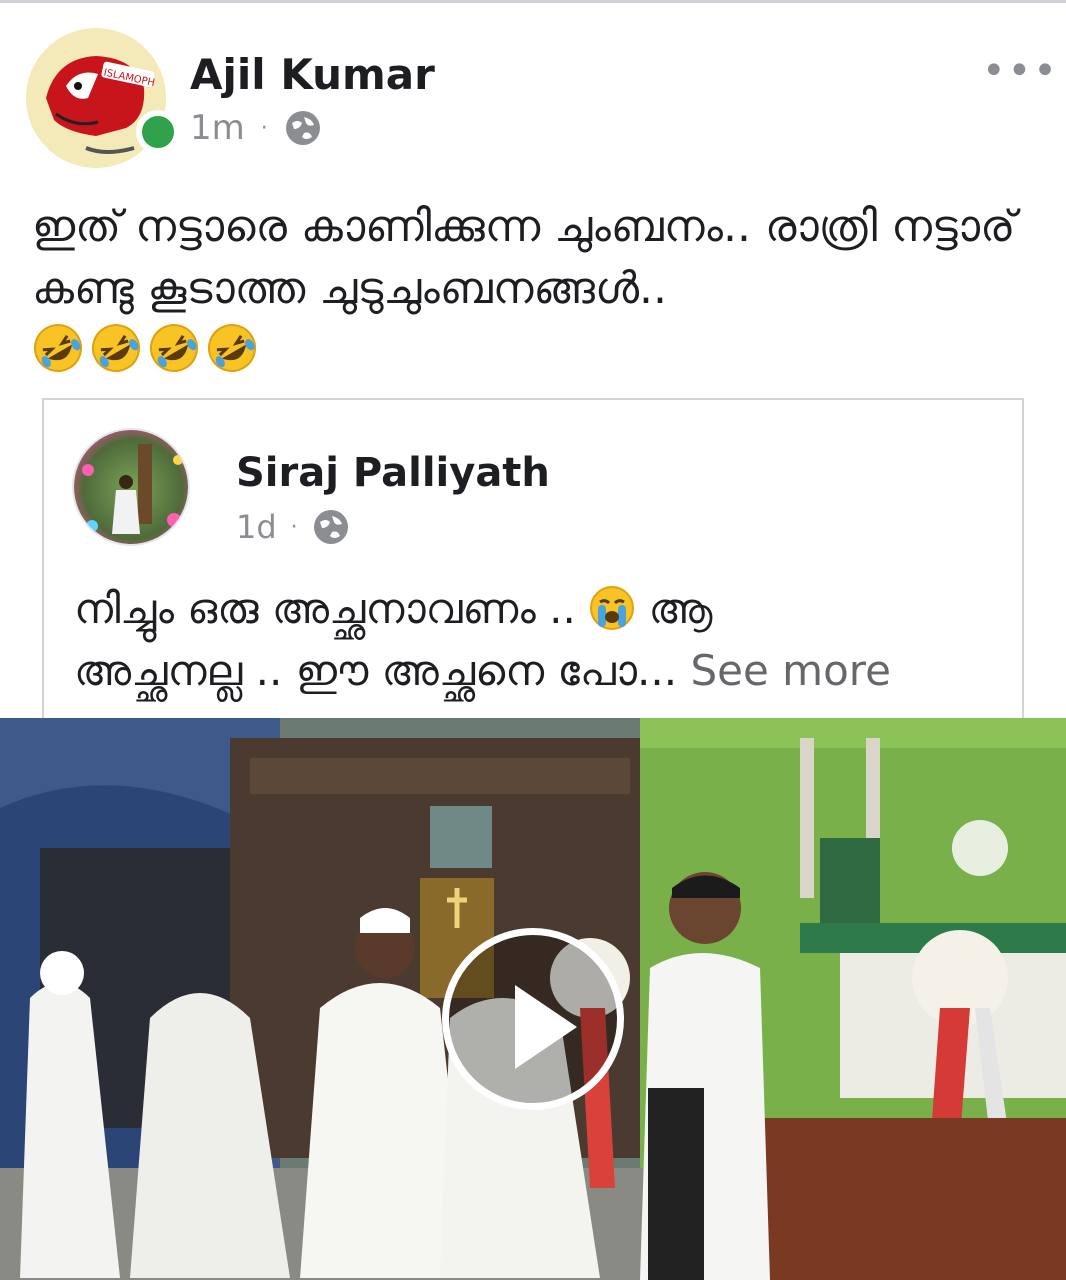 This screenshot has height=1280, width=1066. Describe the element at coordinates (145, 348) in the screenshot. I see `caption-emojis` at that location.